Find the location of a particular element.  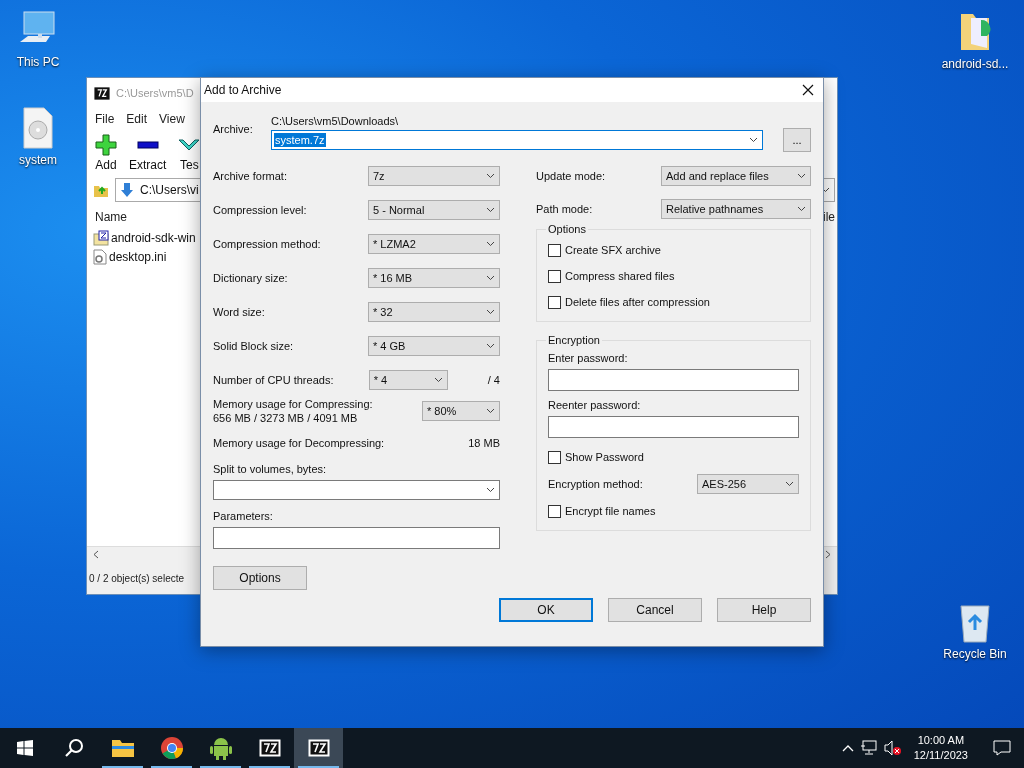

desktop-icon-label: This PC is located at coordinates (38, 62).